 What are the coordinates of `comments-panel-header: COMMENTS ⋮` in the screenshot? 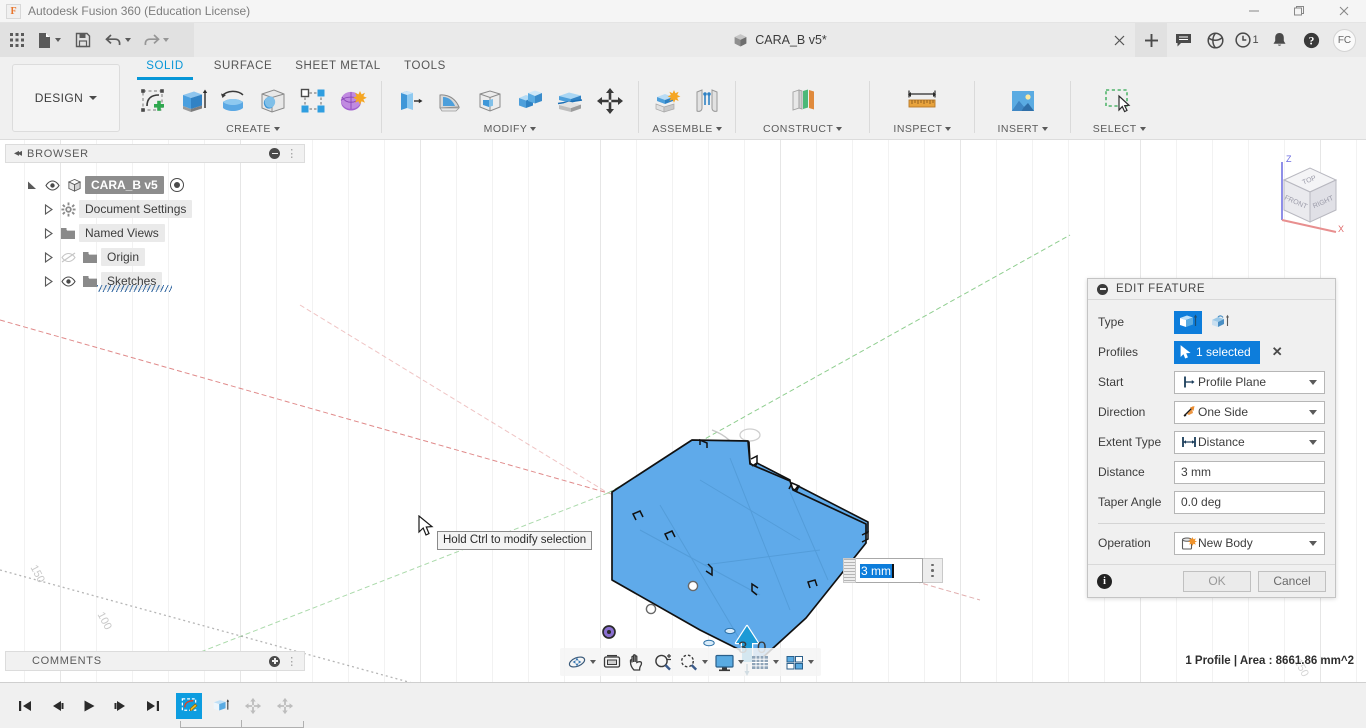 It's located at (155, 661).